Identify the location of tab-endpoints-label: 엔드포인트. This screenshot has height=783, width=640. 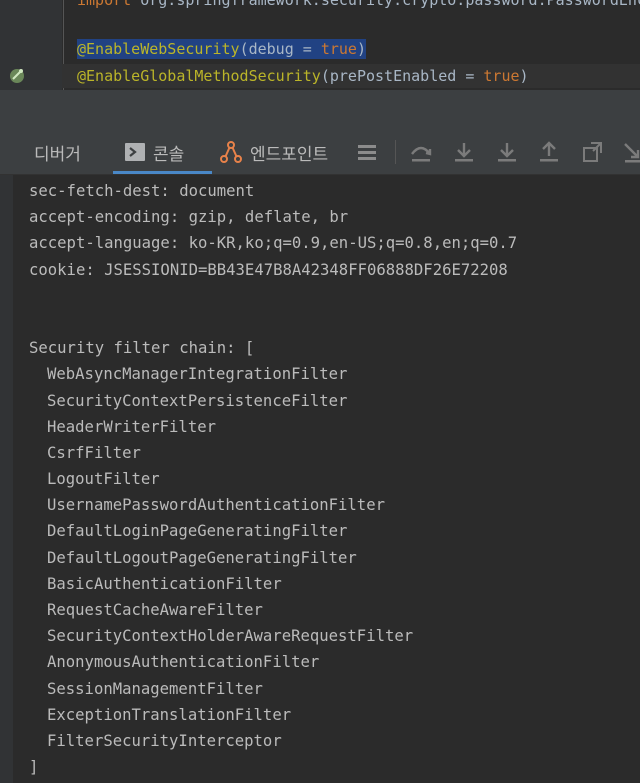
(289, 154).